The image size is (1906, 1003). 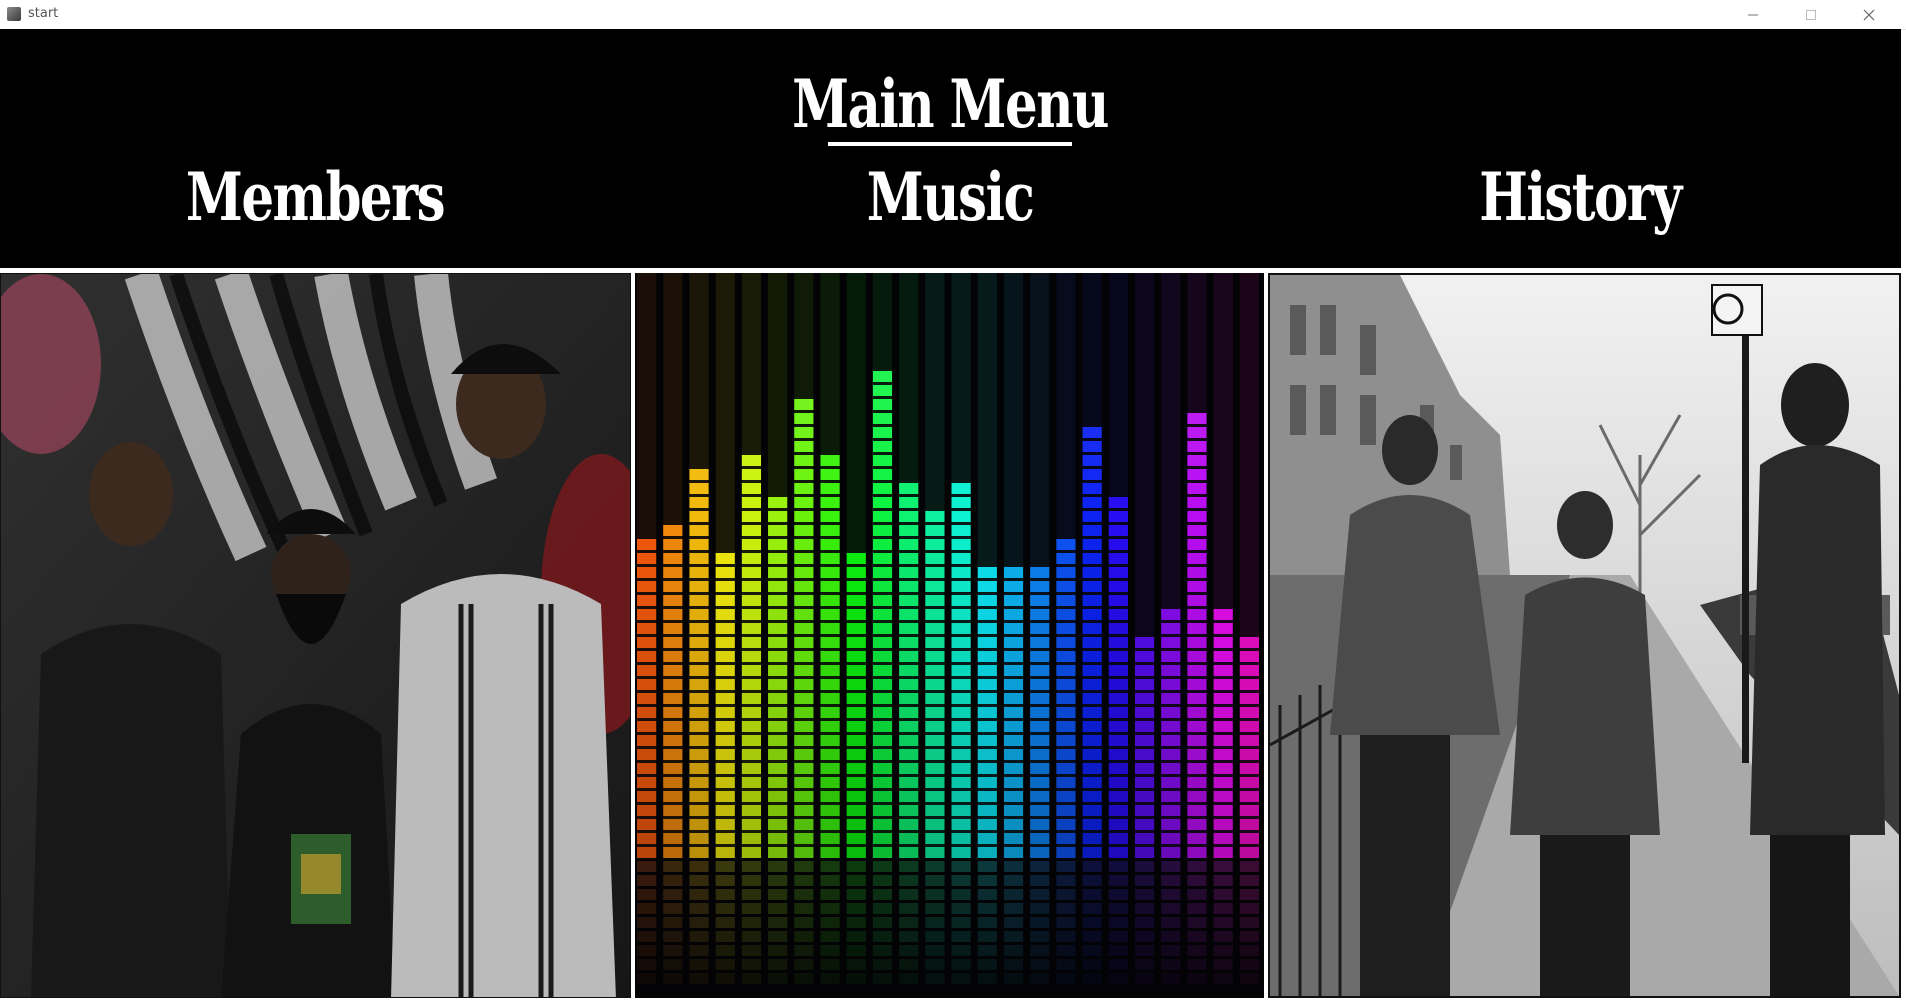 What do you see at coordinates (14, 14) in the screenshot?
I see `app-icon` at bounding box center [14, 14].